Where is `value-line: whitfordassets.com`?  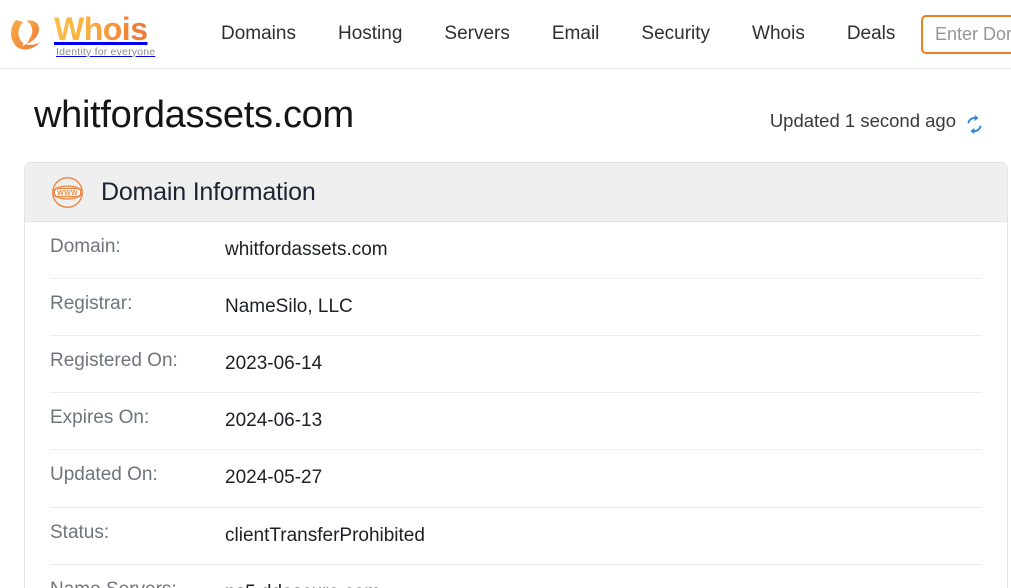
value-line: whitfordassets.com is located at coordinates (306, 249).